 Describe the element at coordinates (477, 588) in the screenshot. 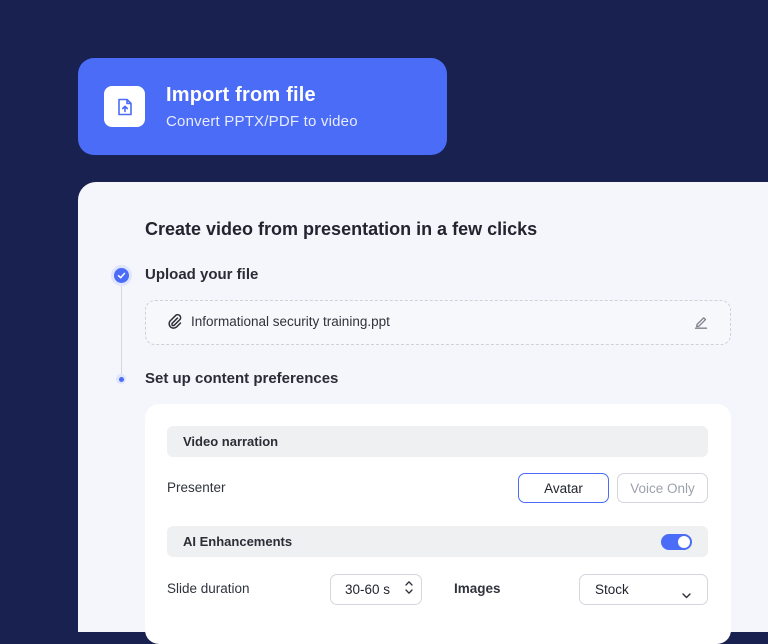

I see `images-label: Images` at that location.